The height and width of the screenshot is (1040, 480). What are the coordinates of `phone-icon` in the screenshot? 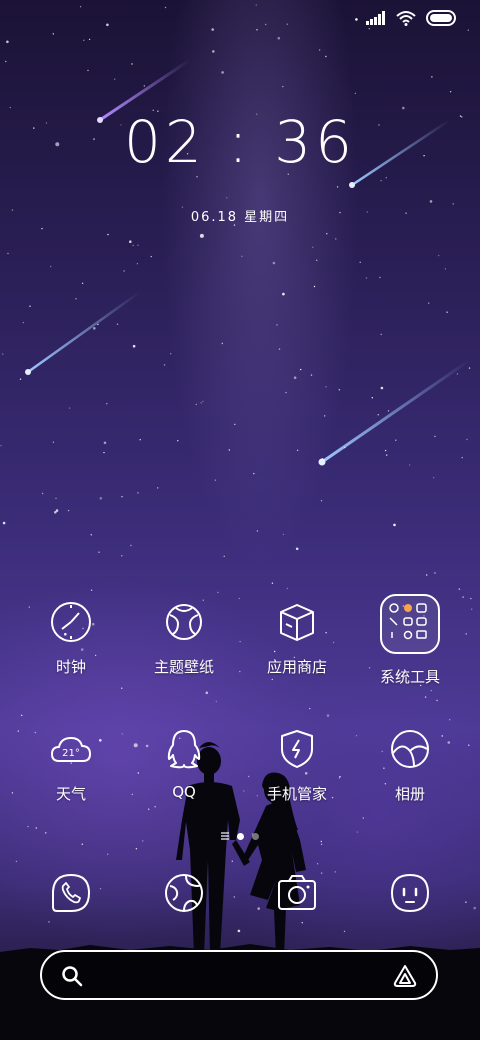 It's located at (71, 893).